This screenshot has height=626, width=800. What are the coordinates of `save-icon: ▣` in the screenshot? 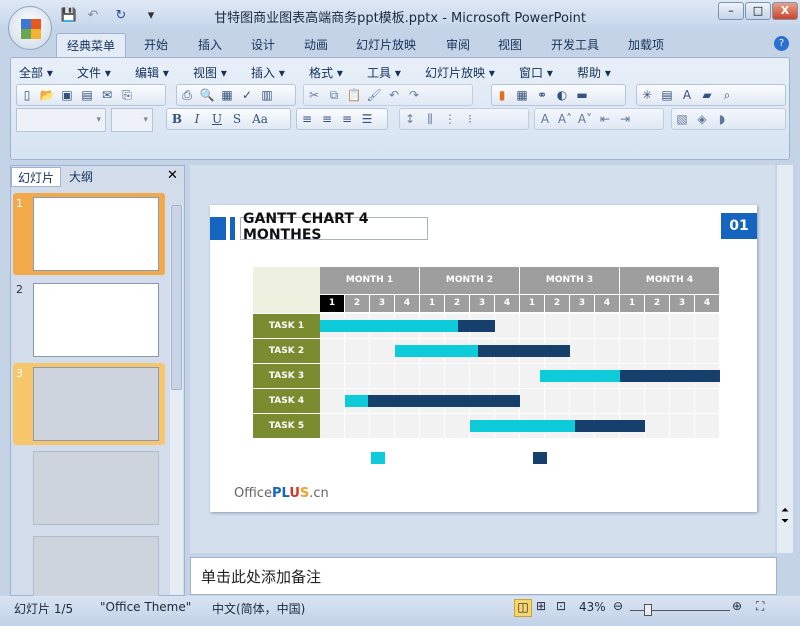 It's located at (67, 95).